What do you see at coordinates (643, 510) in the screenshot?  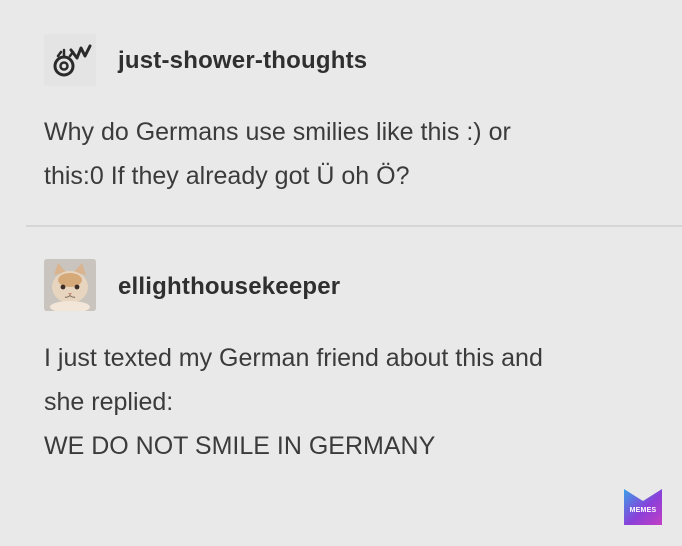 I see `memes-label: MEMES` at bounding box center [643, 510].